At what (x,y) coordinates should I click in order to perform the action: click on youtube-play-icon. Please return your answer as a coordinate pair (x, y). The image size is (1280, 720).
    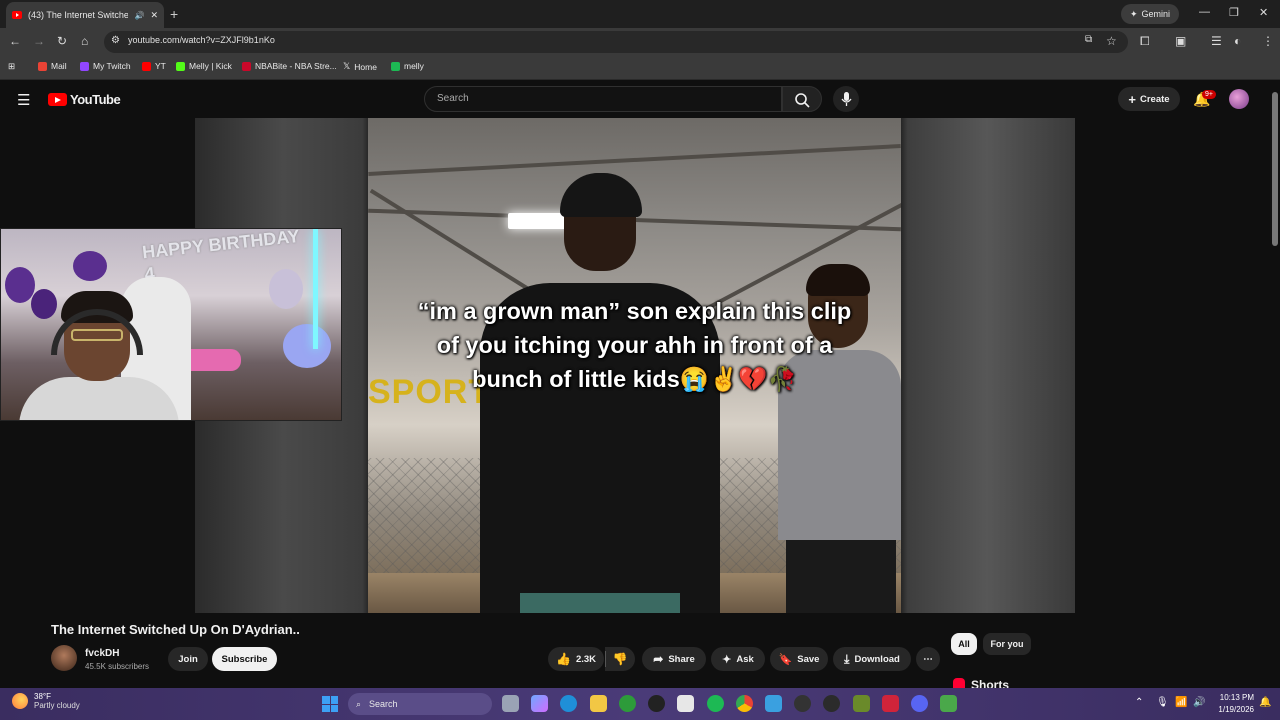
    Looking at the image, I should click on (57, 99).